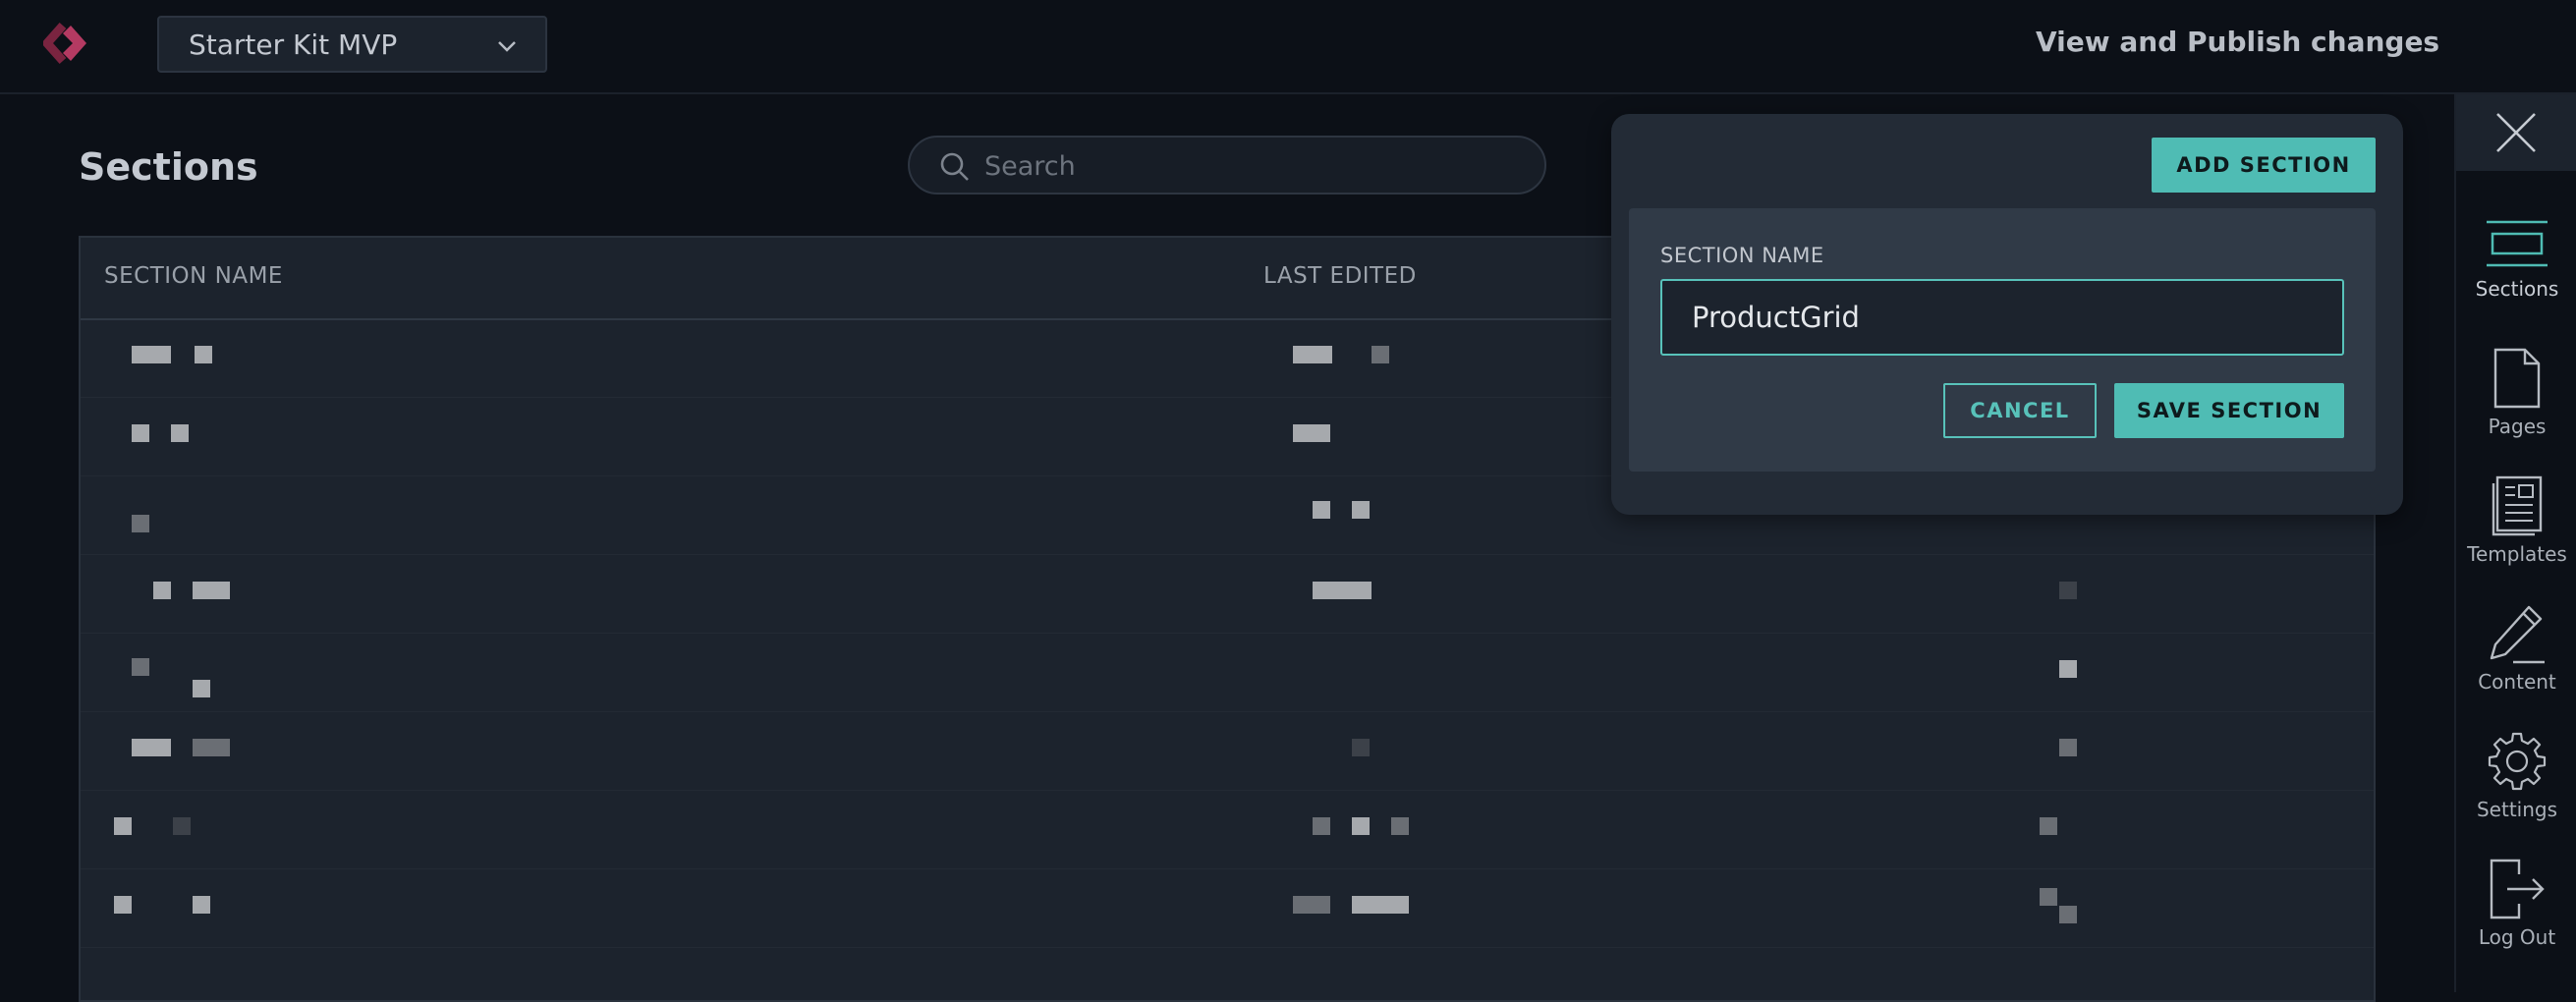  Describe the element at coordinates (2517, 378) in the screenshot. I see `page-icon` at that location.